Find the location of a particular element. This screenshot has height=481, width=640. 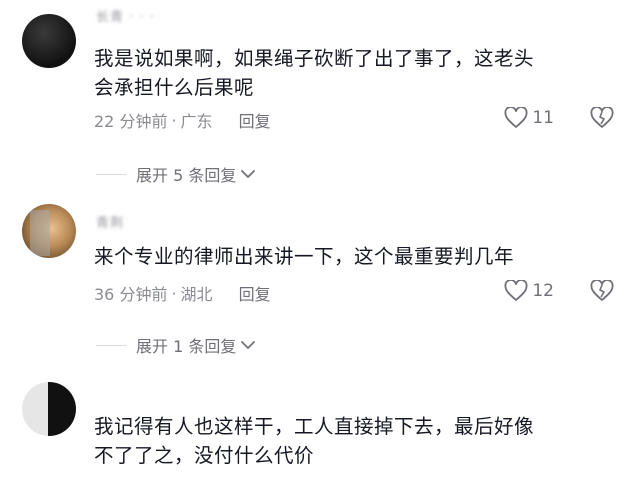

like-button: 12 is located at coordinates (529, 291).